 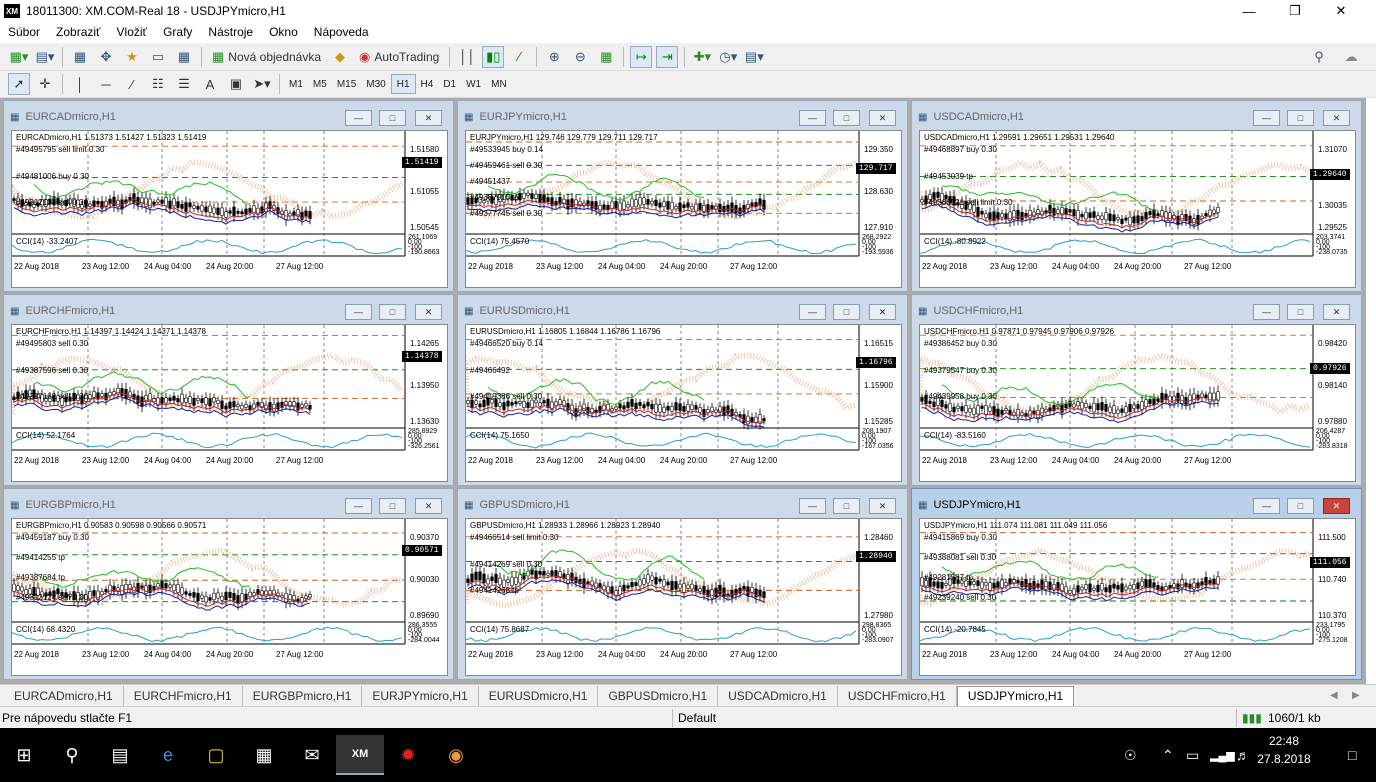 I want to click on tab-eurgbp: EURGBPmicro,H1, so click(x=303, y=695).